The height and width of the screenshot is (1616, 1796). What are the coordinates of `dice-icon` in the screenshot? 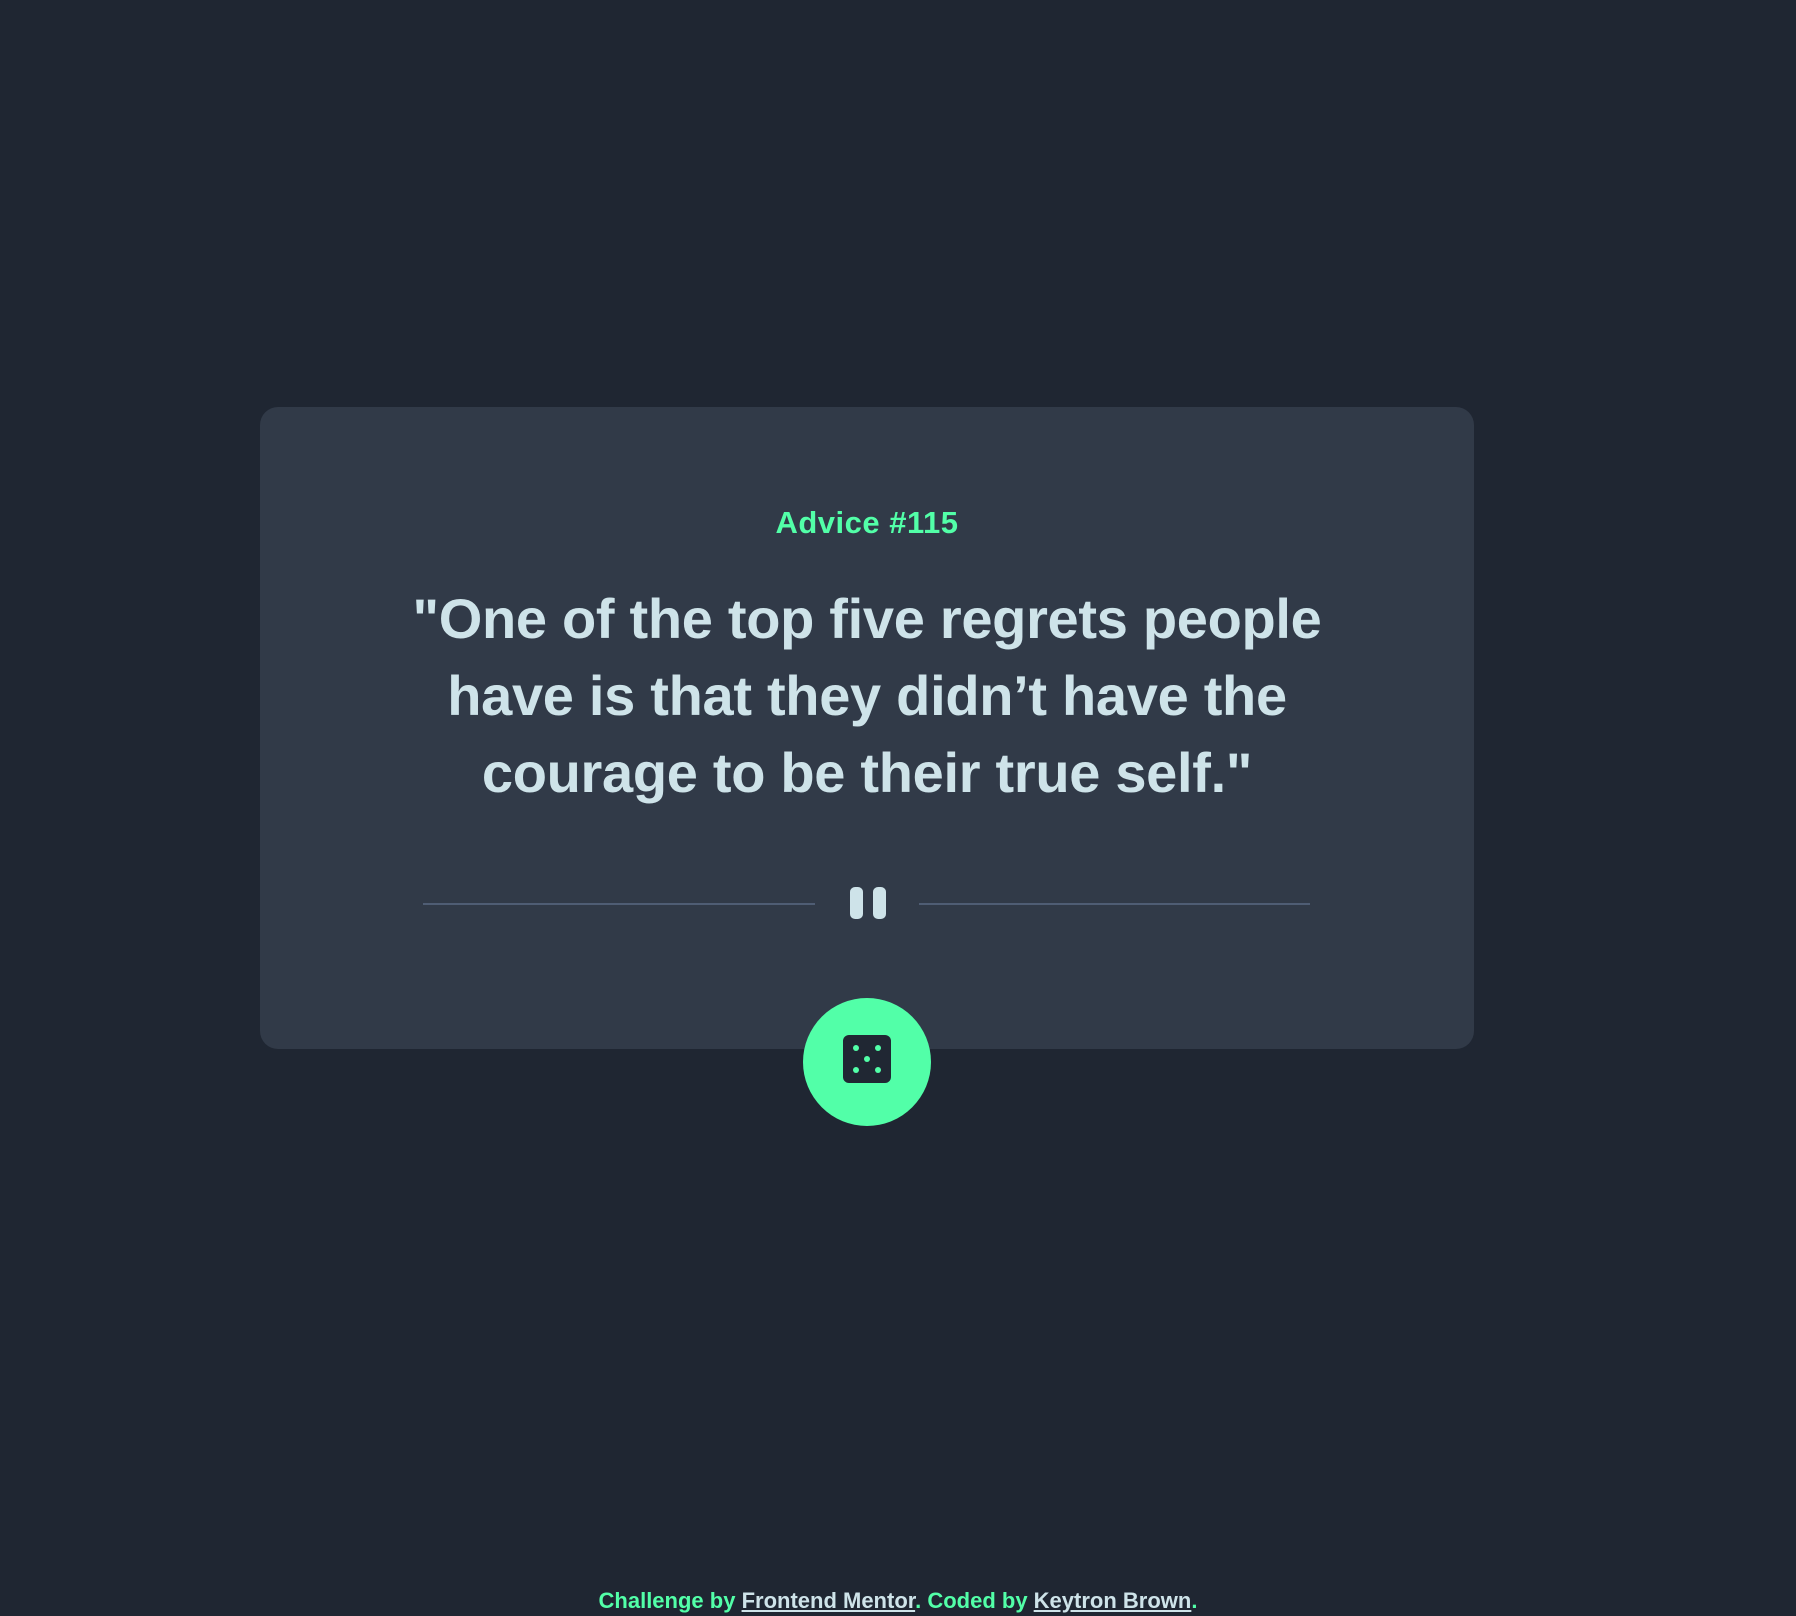 It's located at (867, 1059).